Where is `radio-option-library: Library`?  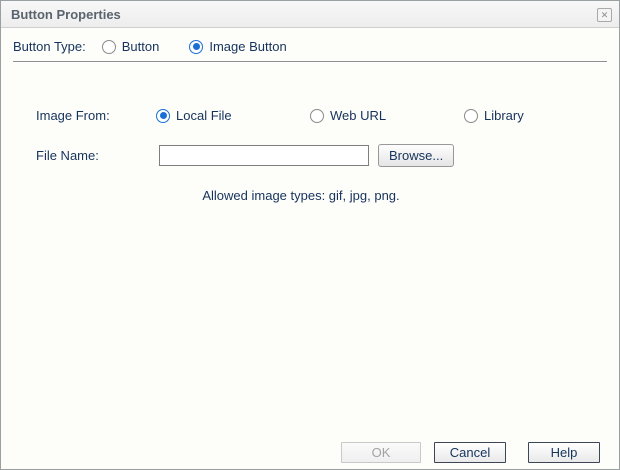
radio-option-library: Library is located at coordinates (534, 115).